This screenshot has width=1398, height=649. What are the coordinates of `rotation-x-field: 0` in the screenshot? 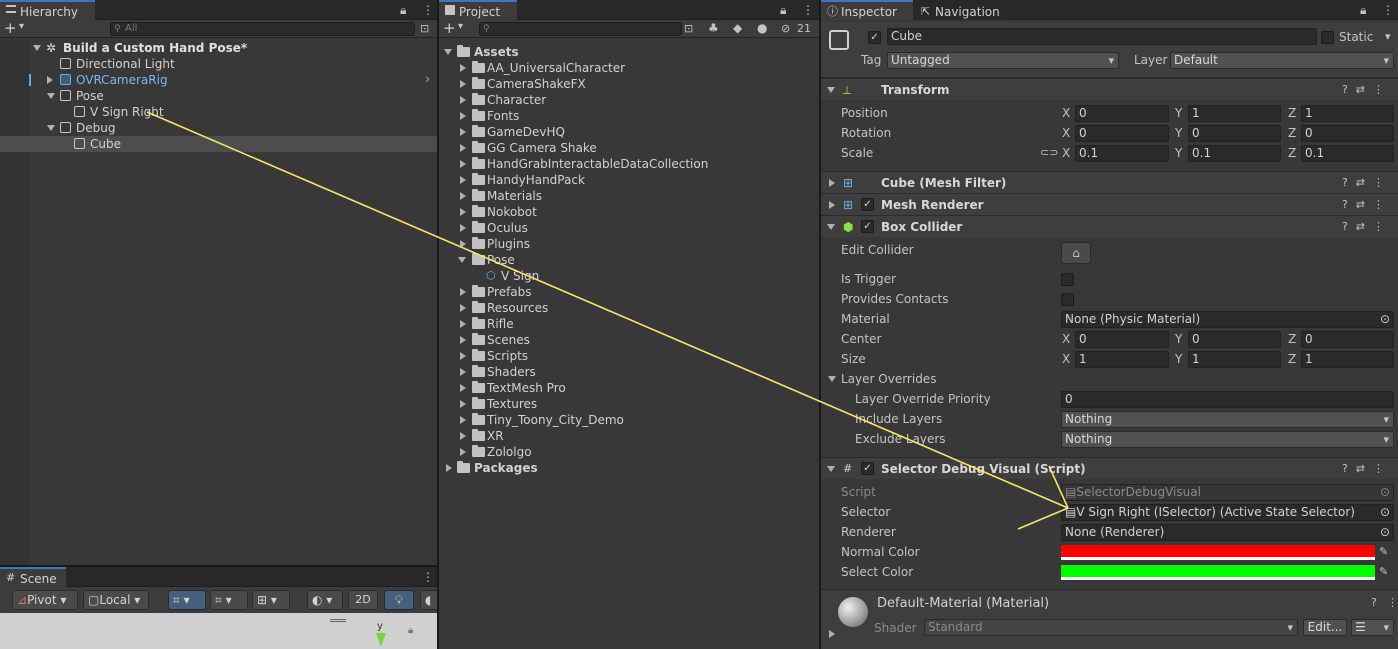 It's located at (1122, 133).